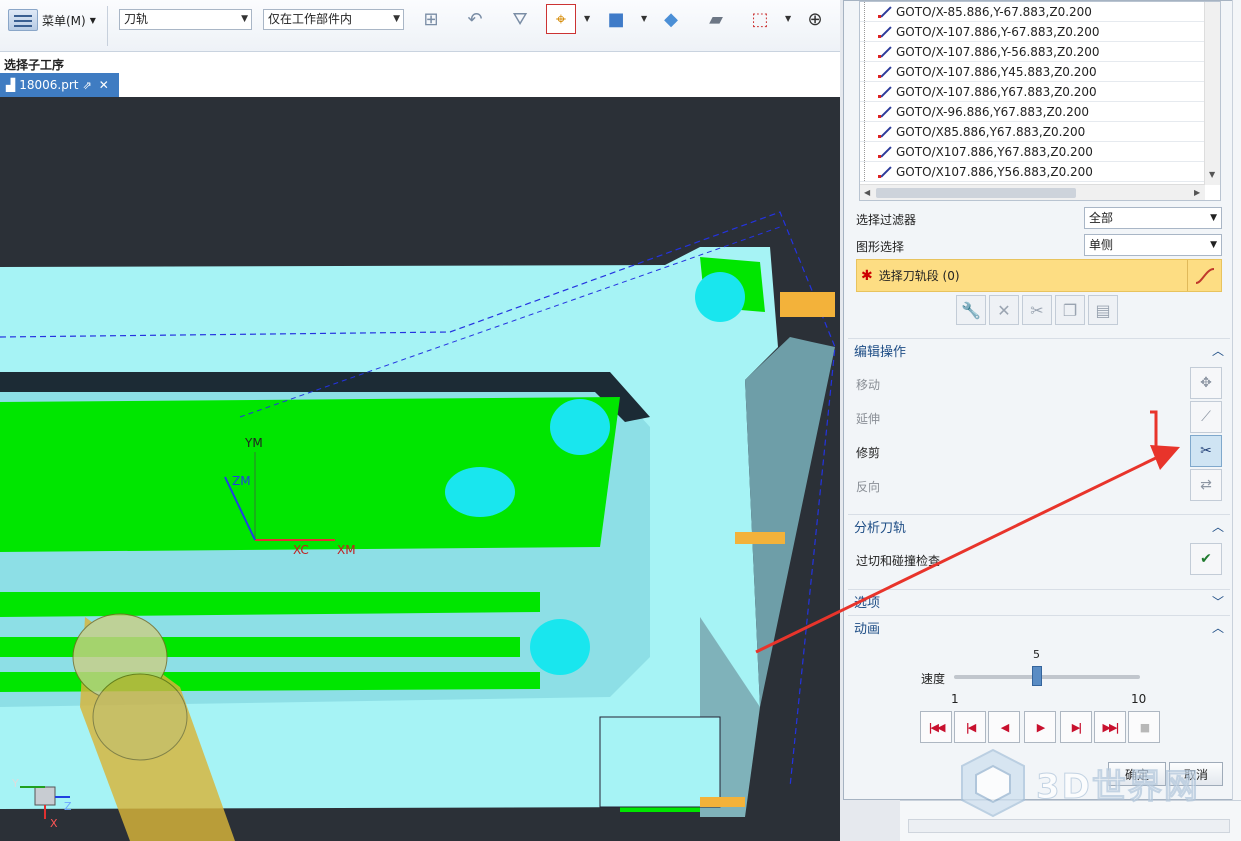  I want to click on list-item: GOTO/X-107.886,Y-56.883,Z0.200, so click(1040, 52).